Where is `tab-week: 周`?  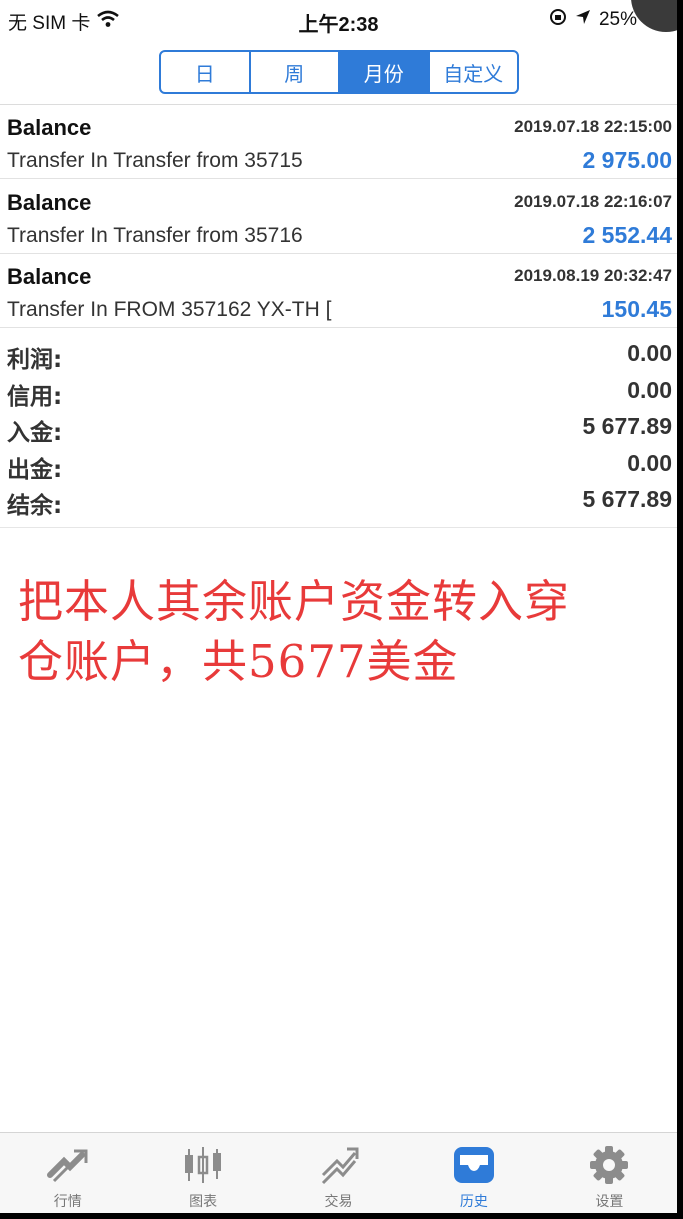
tab-week: 周 is located at coordinates (295, 72).